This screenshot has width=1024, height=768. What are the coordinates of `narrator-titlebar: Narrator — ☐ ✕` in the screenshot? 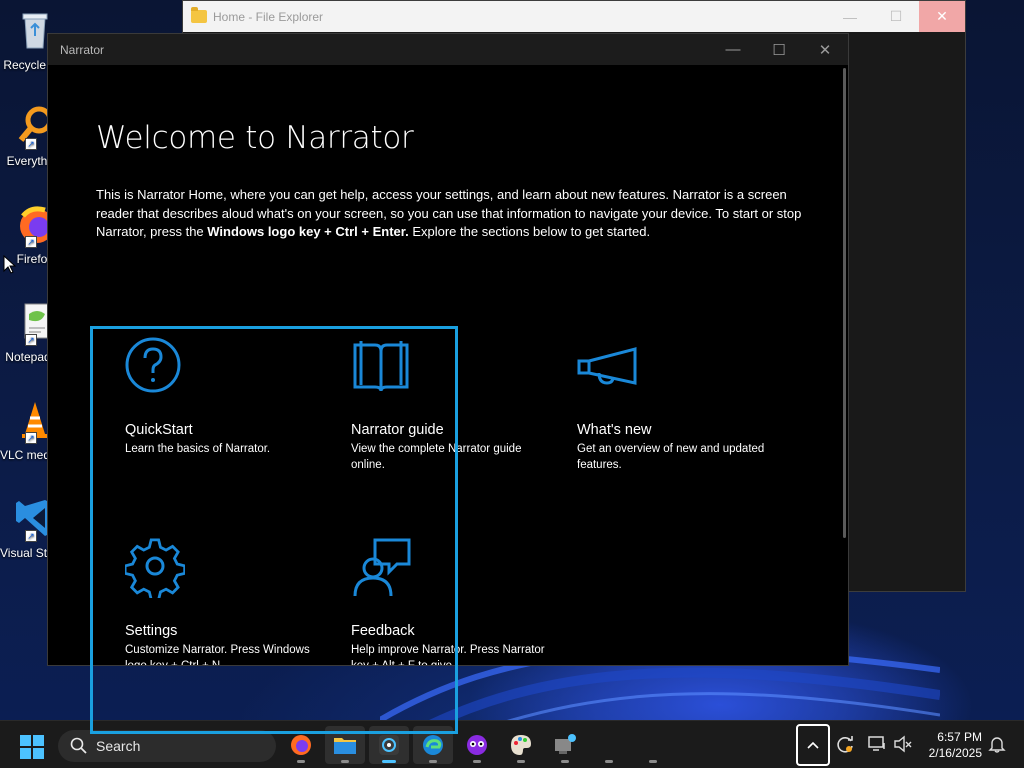 It's located at (448, 49).